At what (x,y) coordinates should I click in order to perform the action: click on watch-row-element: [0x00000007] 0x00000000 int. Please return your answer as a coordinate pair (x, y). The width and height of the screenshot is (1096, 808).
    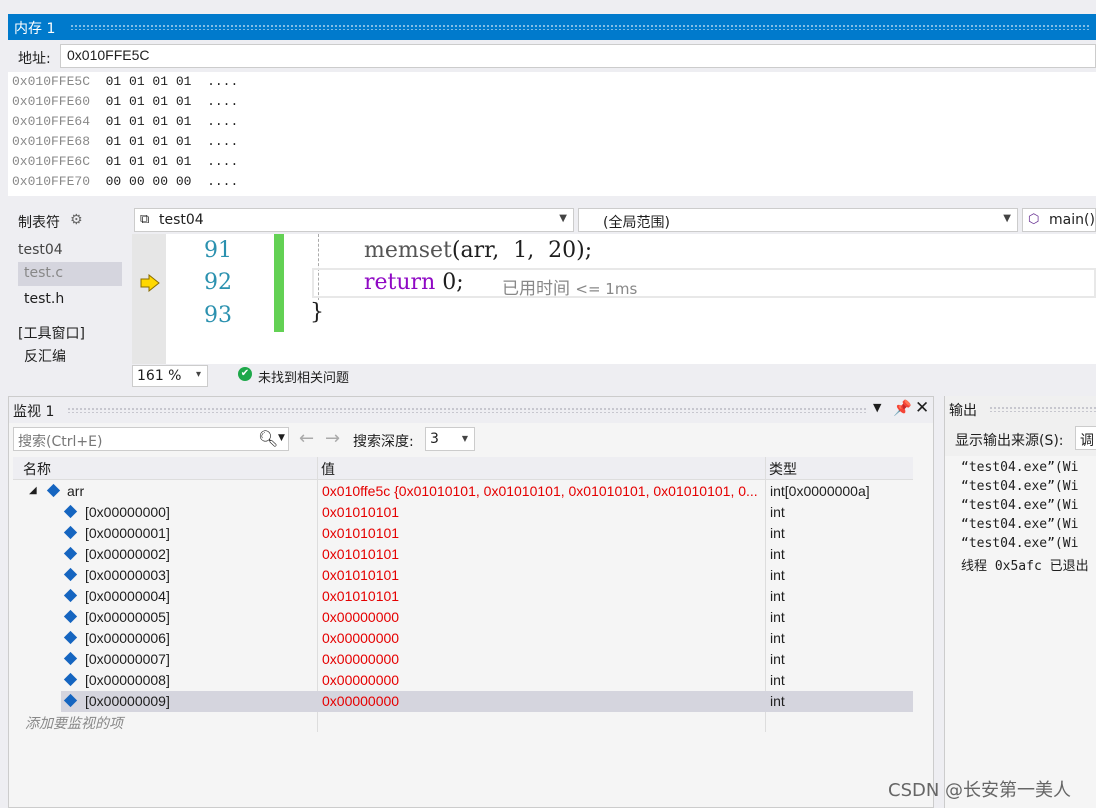
    Looking at the image, I should click on (467, 659).